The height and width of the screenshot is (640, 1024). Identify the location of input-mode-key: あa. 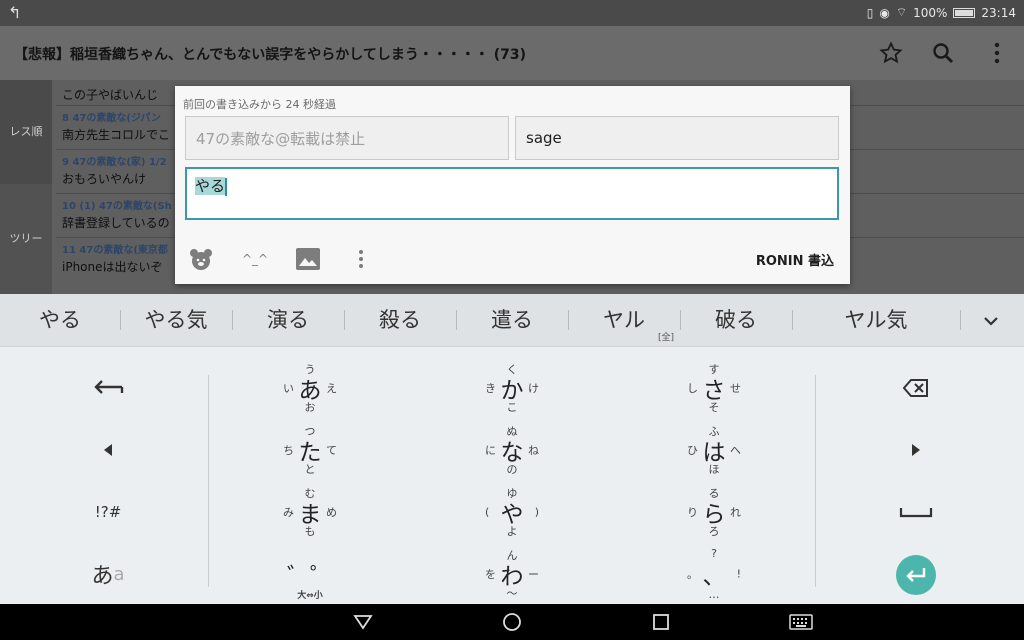
(108, 574).